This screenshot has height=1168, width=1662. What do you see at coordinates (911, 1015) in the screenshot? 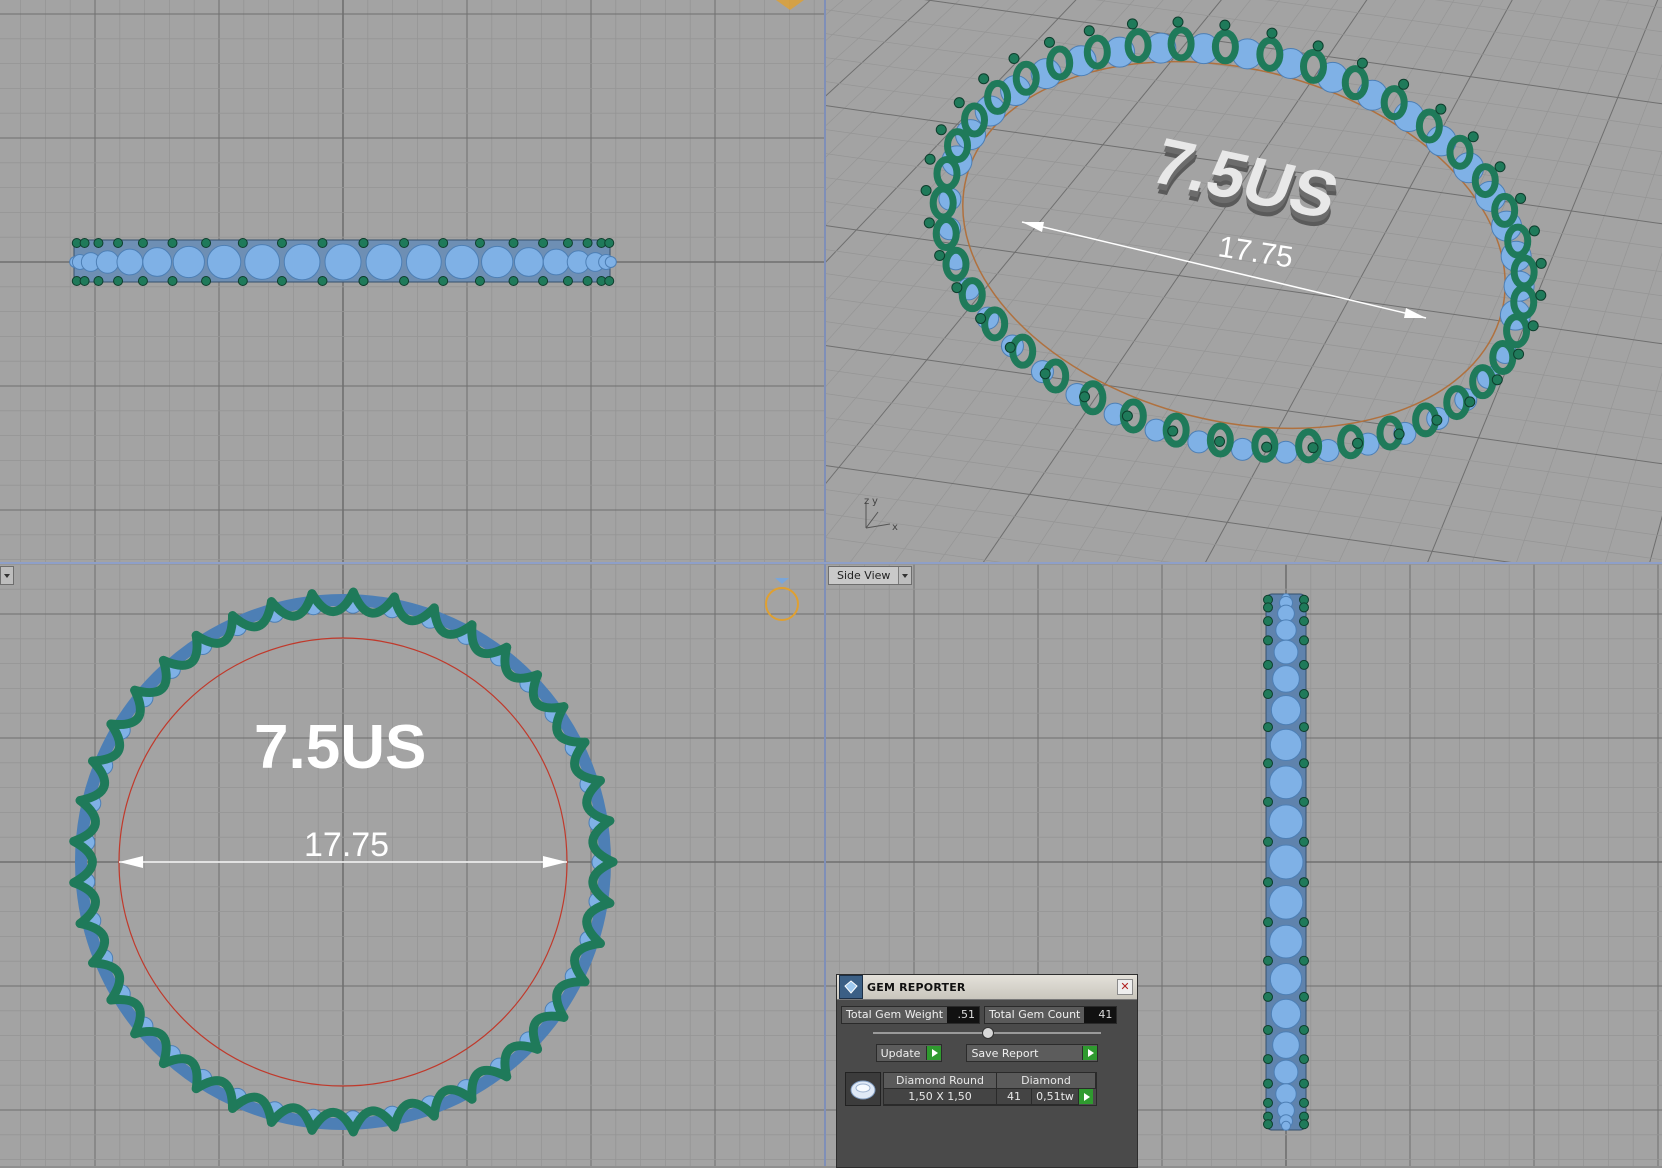
I see `total-gem-weight: Total Gem Weight .51` at bounding box center [911, 1015].